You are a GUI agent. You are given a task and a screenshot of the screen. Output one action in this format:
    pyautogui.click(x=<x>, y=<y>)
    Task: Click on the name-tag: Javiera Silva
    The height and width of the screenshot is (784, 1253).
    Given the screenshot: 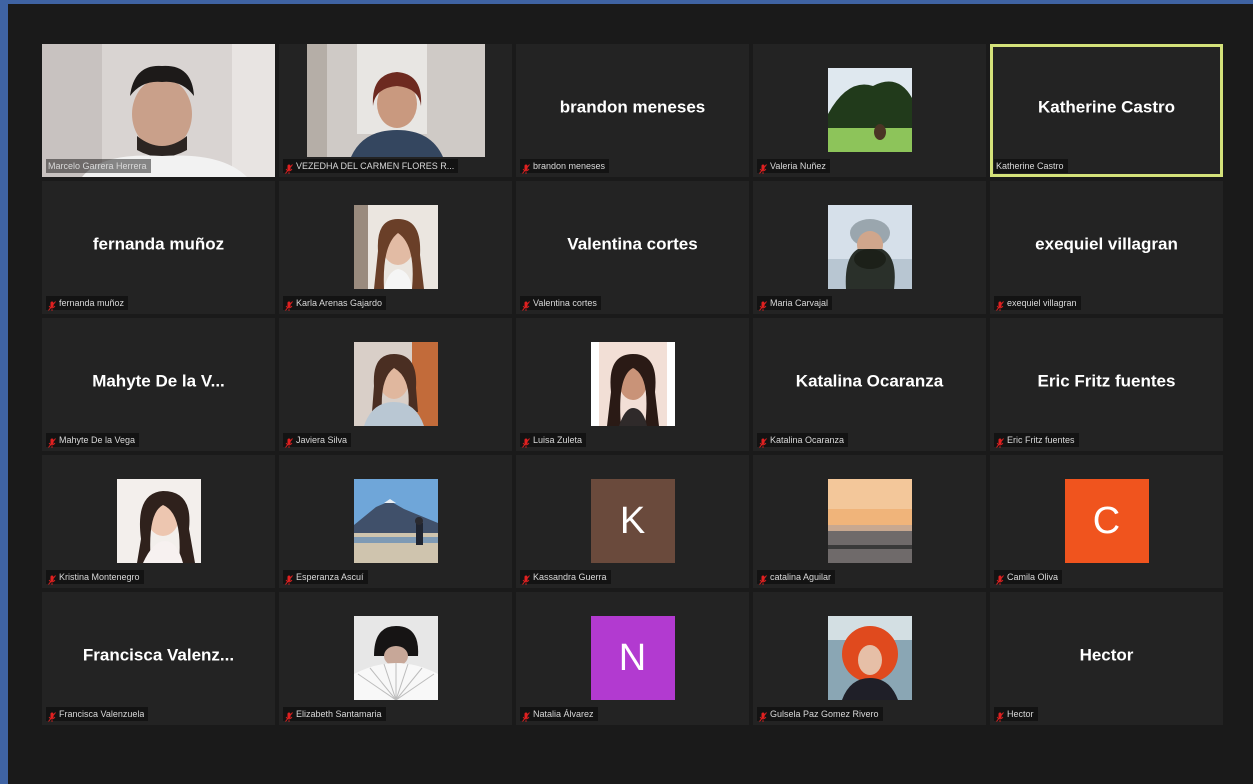 What is the action you would take?
    pyautogui.click(x=317, y=440)
    